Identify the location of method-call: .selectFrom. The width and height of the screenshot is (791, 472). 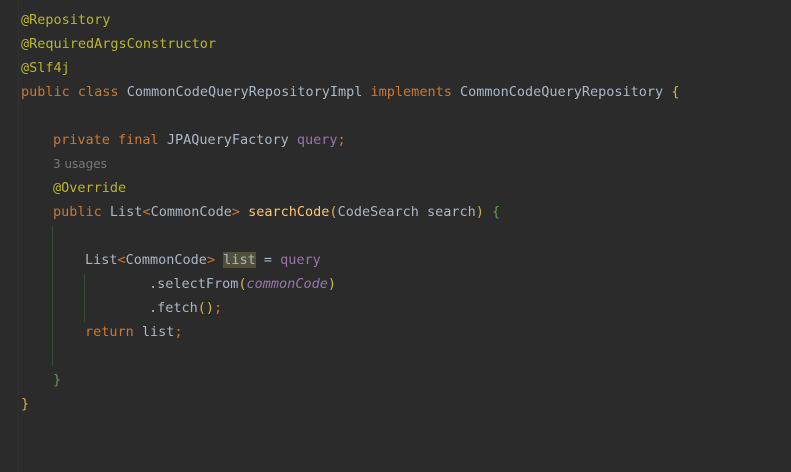
(194, 284).